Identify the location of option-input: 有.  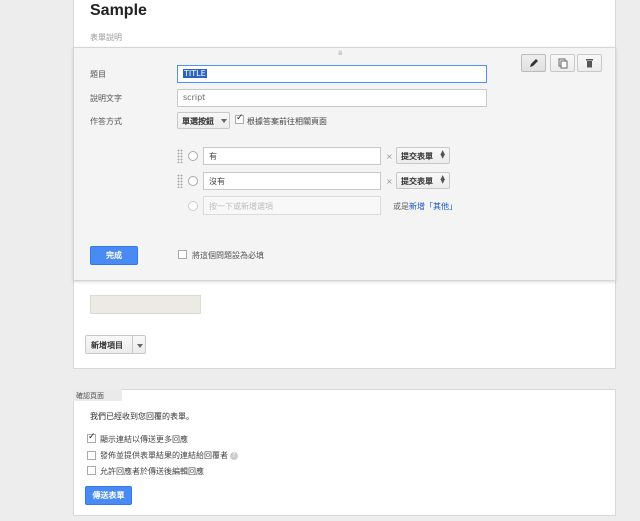
(292, 156).